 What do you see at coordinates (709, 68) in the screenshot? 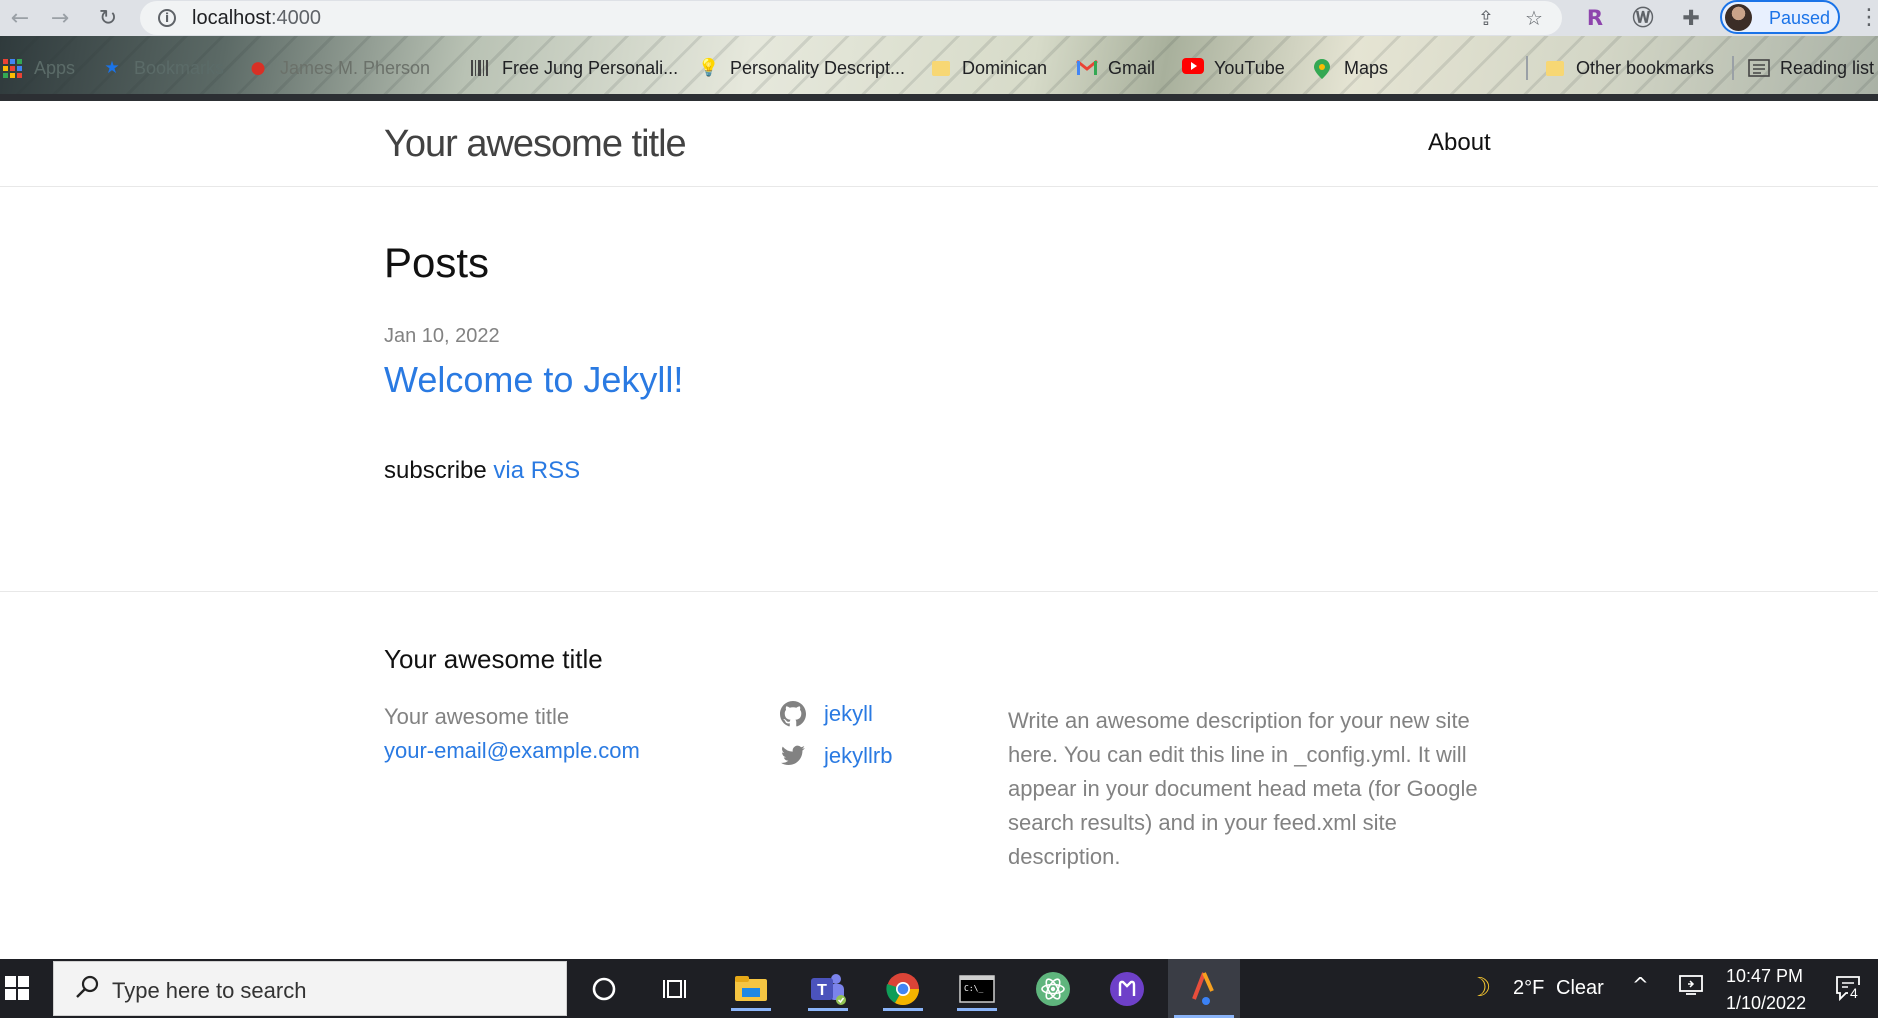
I see `lightbulb-icon: 💡` at bounding box center [709, 68].